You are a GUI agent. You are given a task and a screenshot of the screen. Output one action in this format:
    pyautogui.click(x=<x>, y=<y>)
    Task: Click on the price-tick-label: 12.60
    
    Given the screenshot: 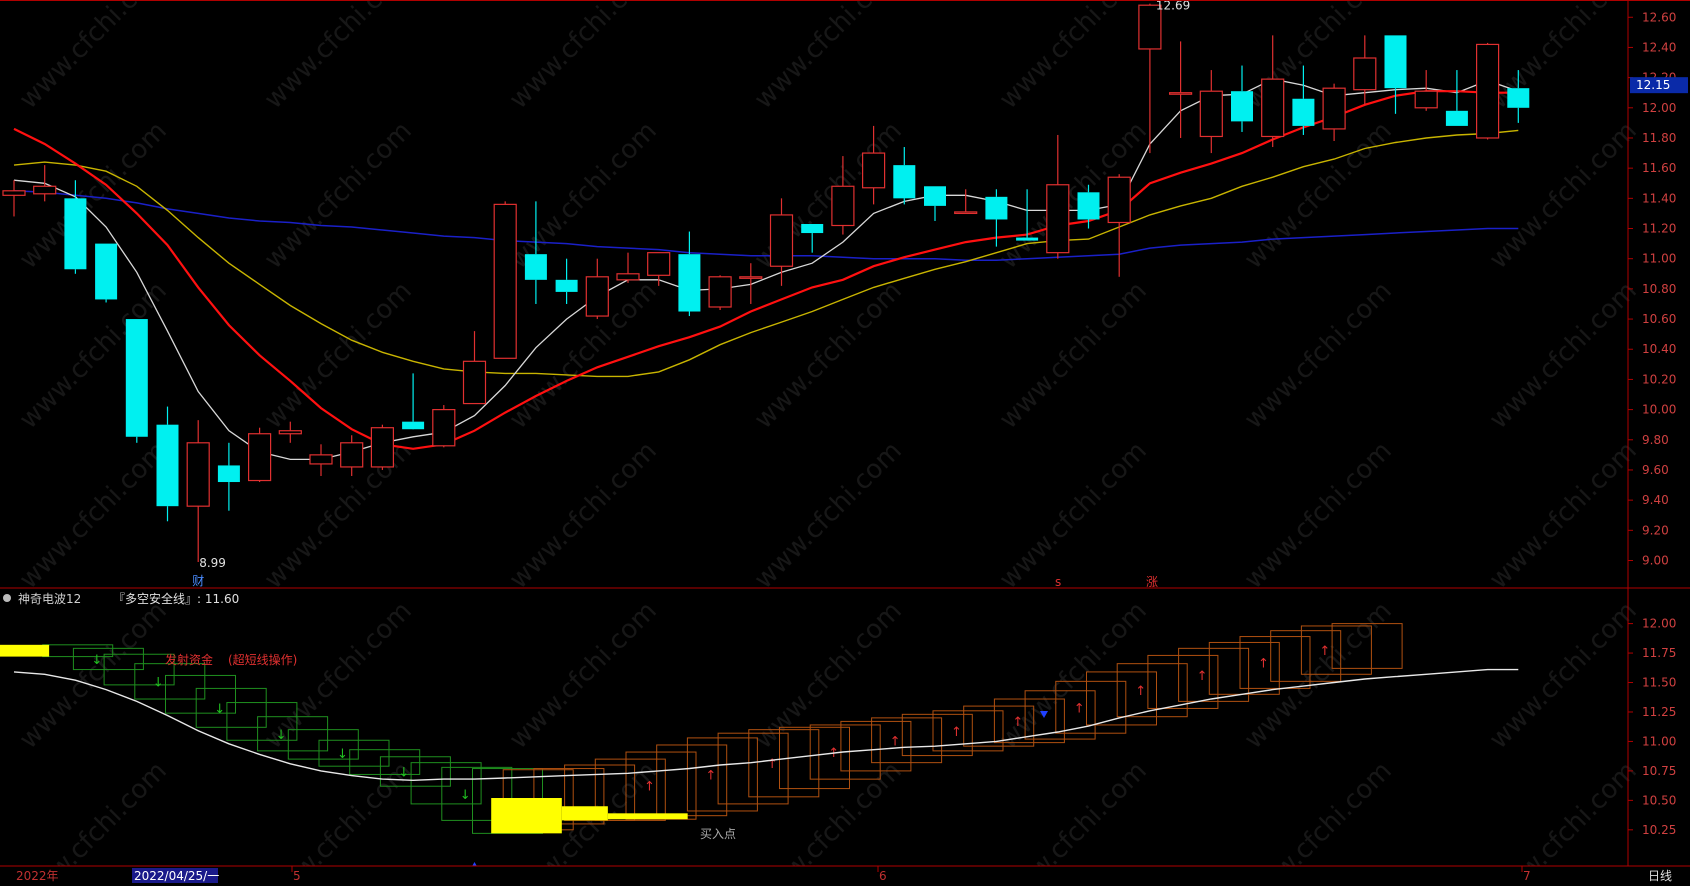 What is the action you would take?
    pyautogui.click(x=1659, y=17)
    